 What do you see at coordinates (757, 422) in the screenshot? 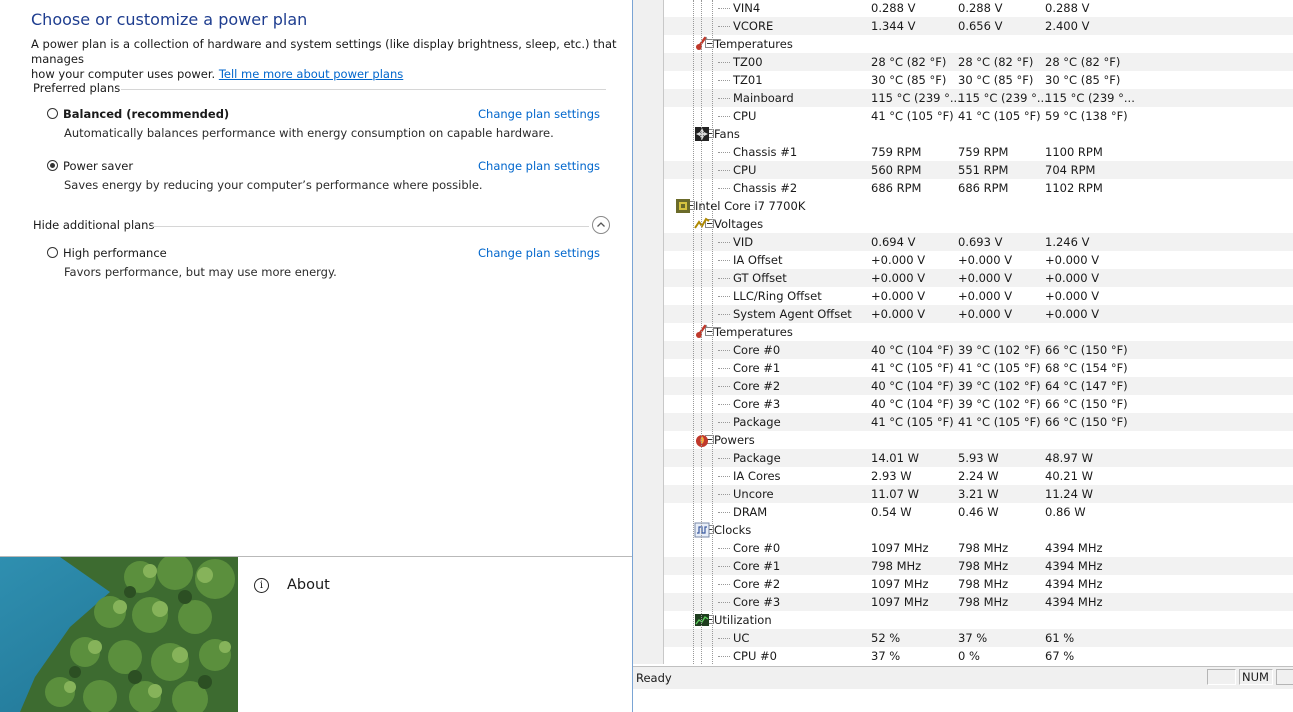
I see `sensor-label: Package` at bounding box center [757, 422].